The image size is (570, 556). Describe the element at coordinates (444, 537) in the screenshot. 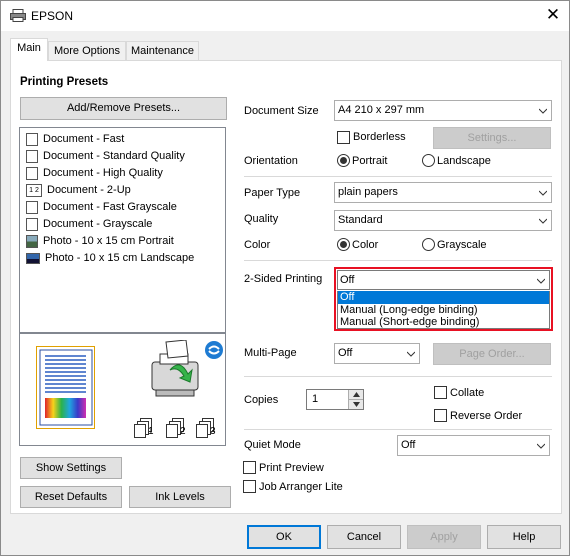

I see `apply-button: Apply` at that location.